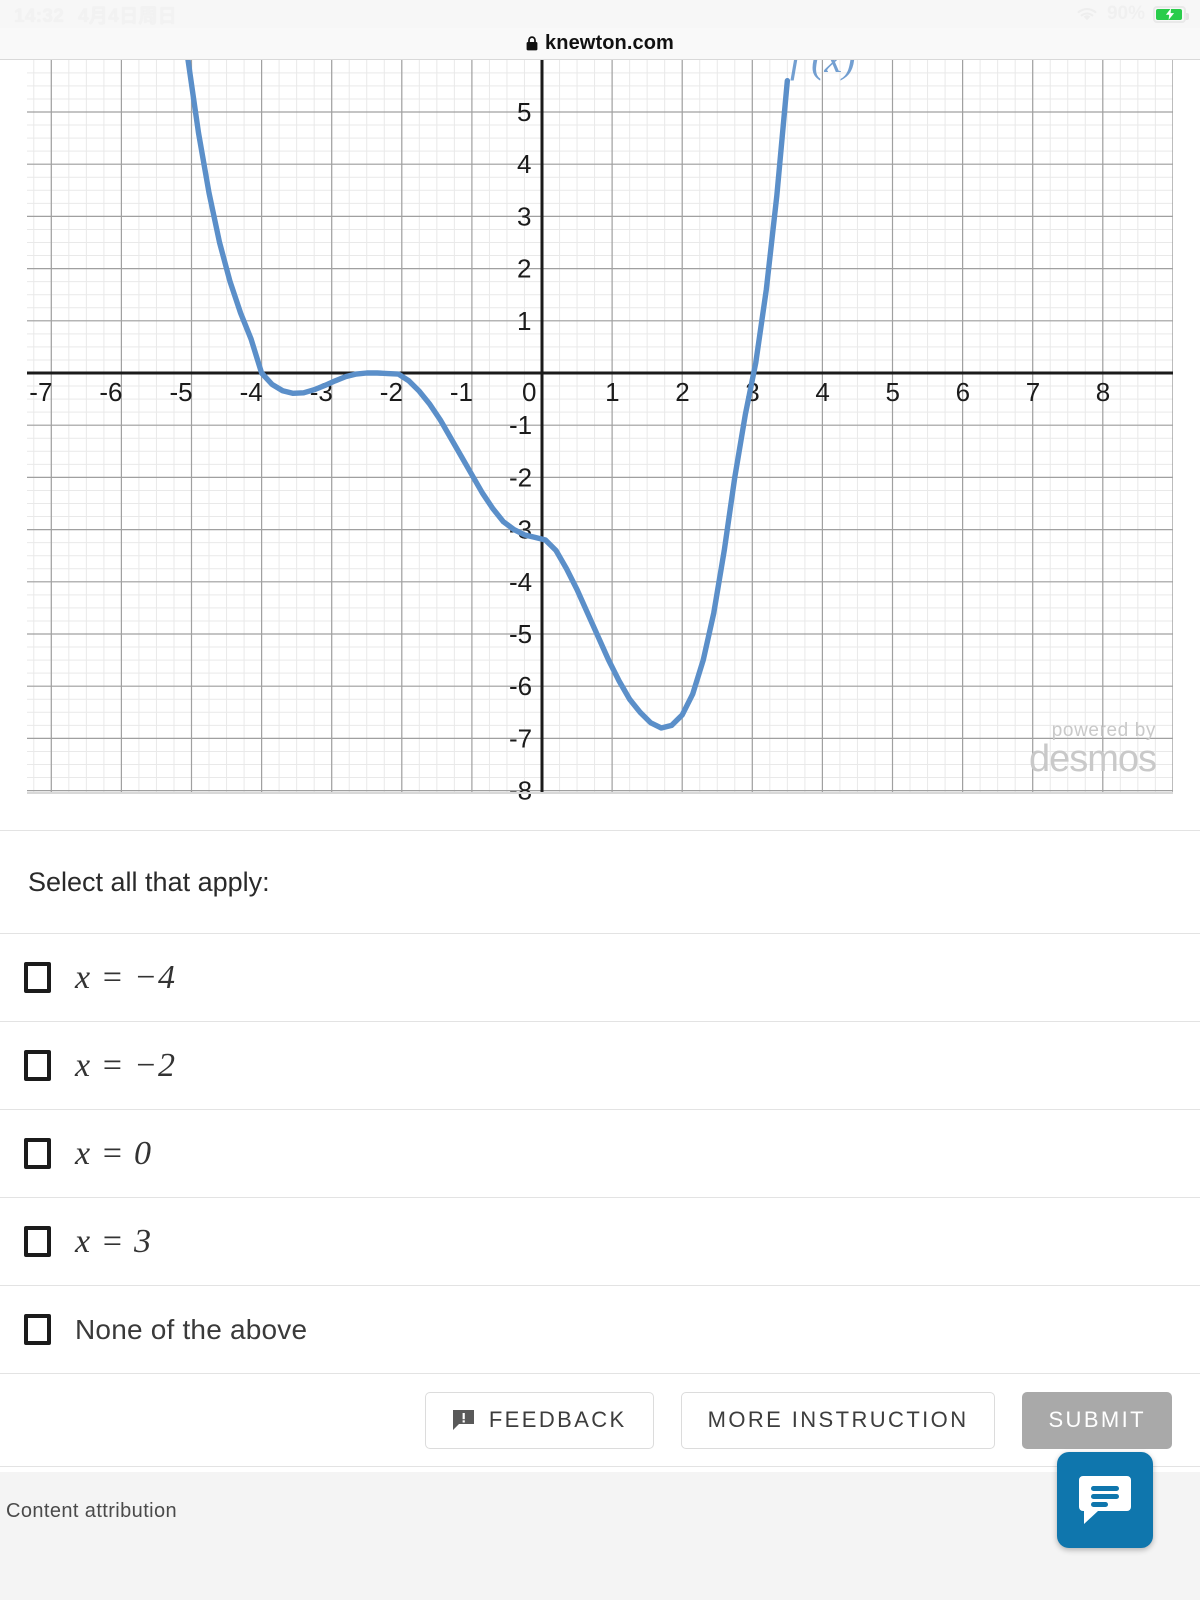  What do you see at coordinates (557, 1419) in the screenshot?
I see `feedback-label: FEEDBACK` at bounding box center [557, 1419].